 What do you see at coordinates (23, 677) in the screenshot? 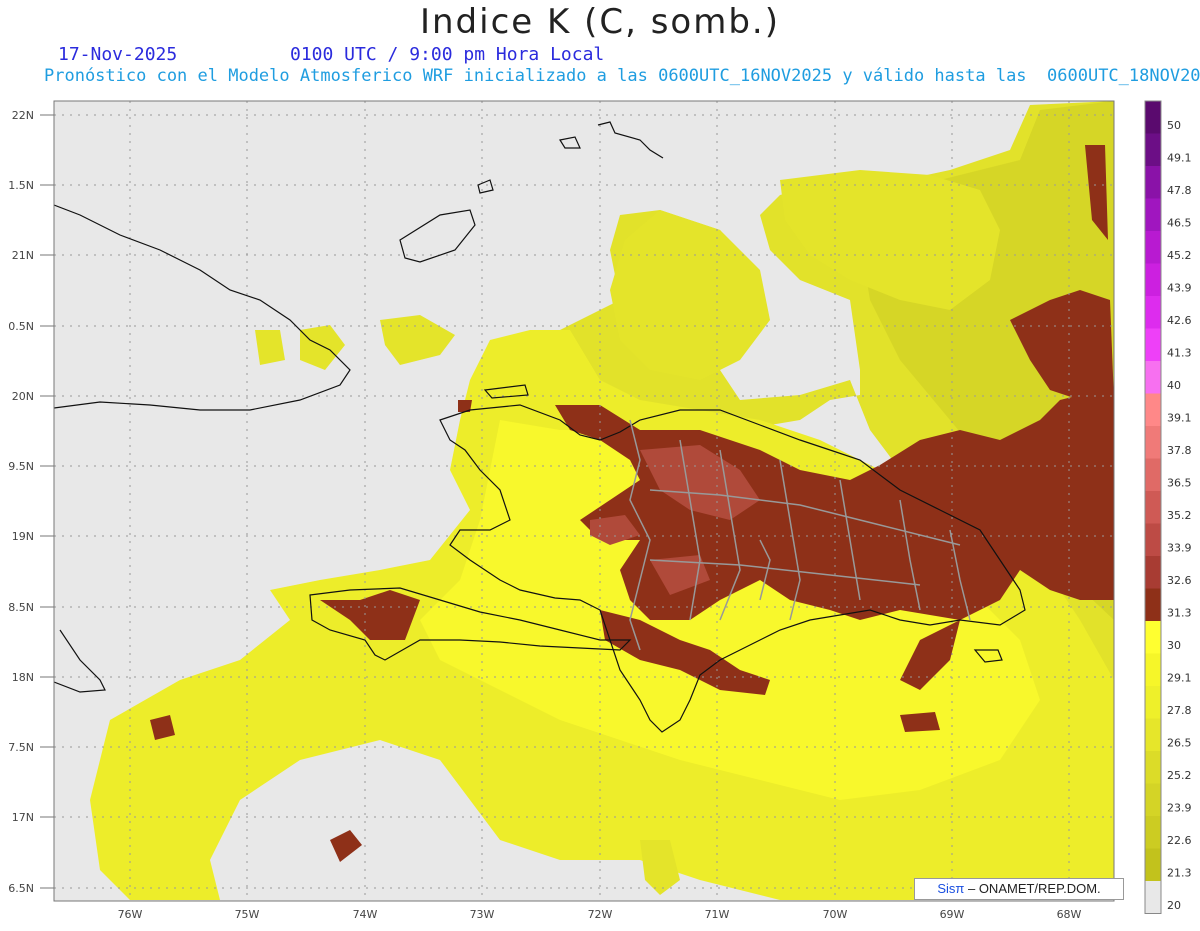
I see `lat-label: 18N` at bounding box center [23, 677].